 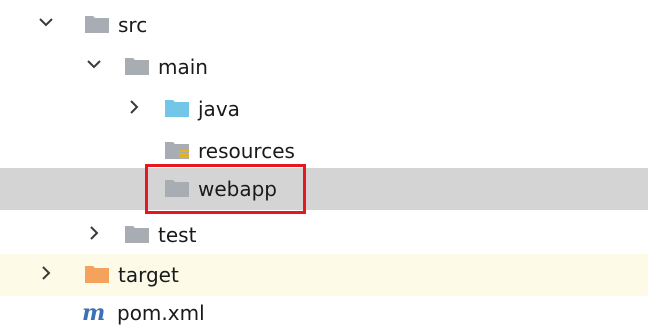 What do you see at coordinates (238, 189) in the screenshot?
I see `tree-node-label: webapp` at bounding box center [238, 189].